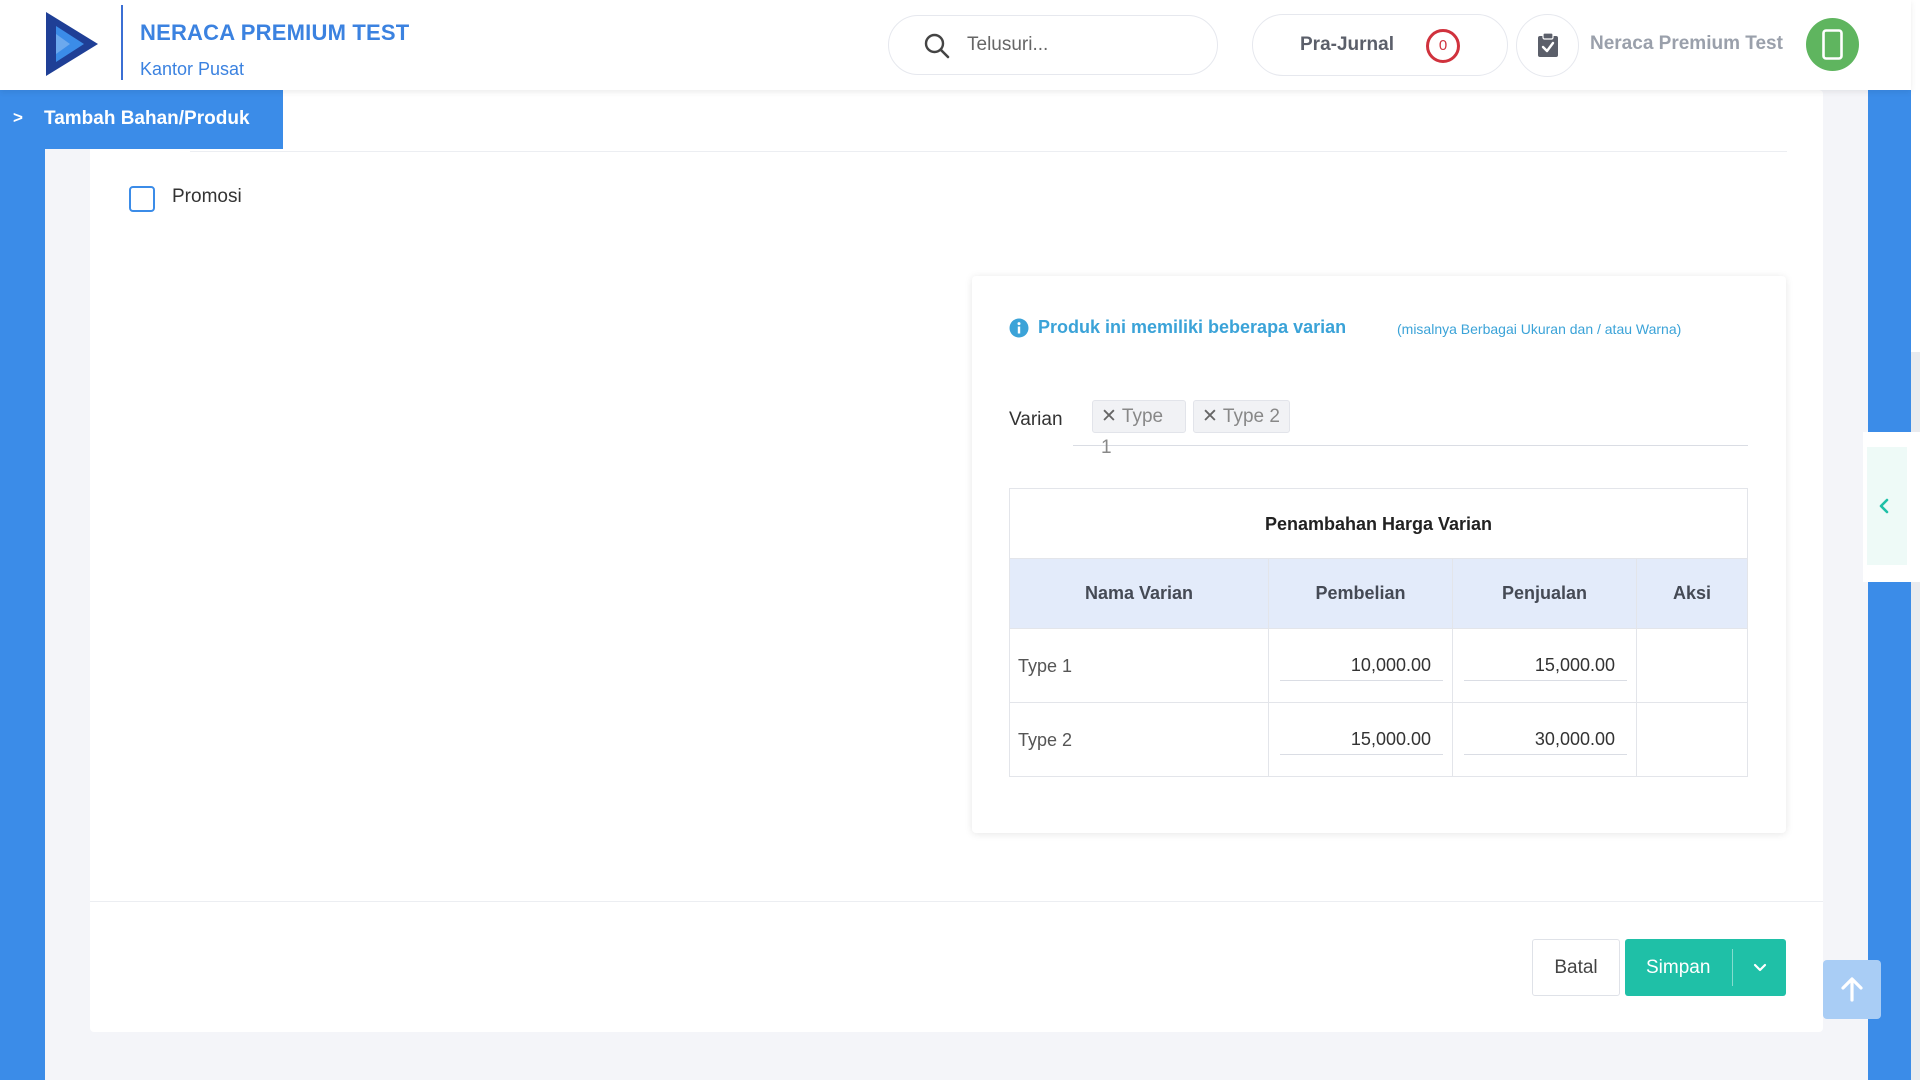 The width and height of the screenshot is (1920, 1080). Describe the element at coordinates (1678, 967) in the screenshot. I see `save-button-label: Simpan` at that location.